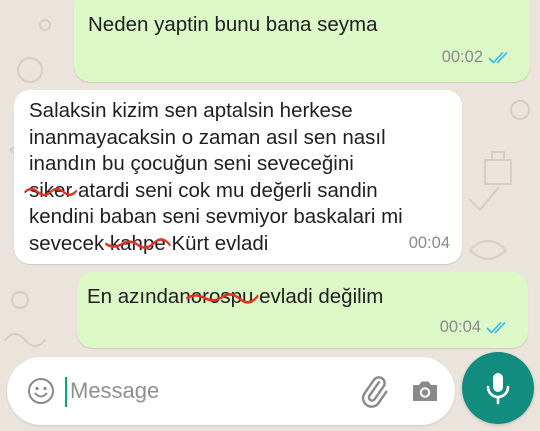 The image size is (540, 431). I want to click on paperclip-icon, so click(374, 391).